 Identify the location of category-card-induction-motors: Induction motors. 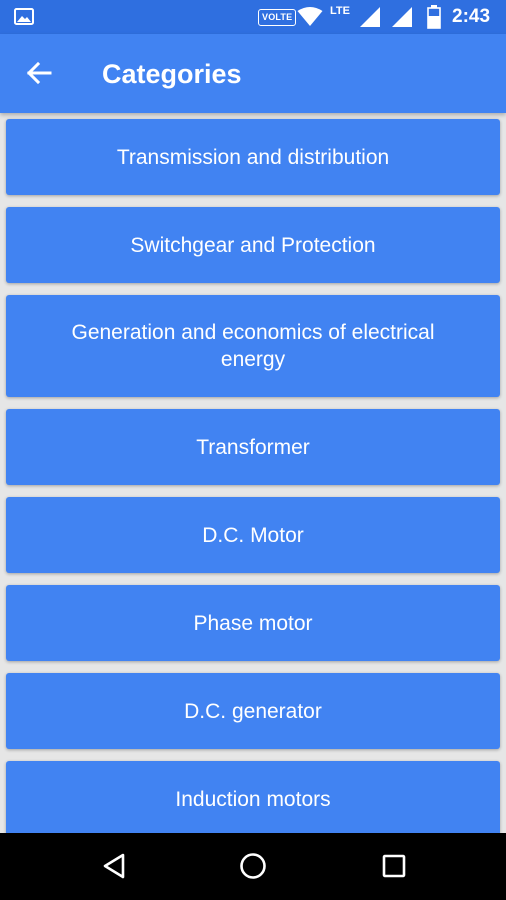
(253, 797).